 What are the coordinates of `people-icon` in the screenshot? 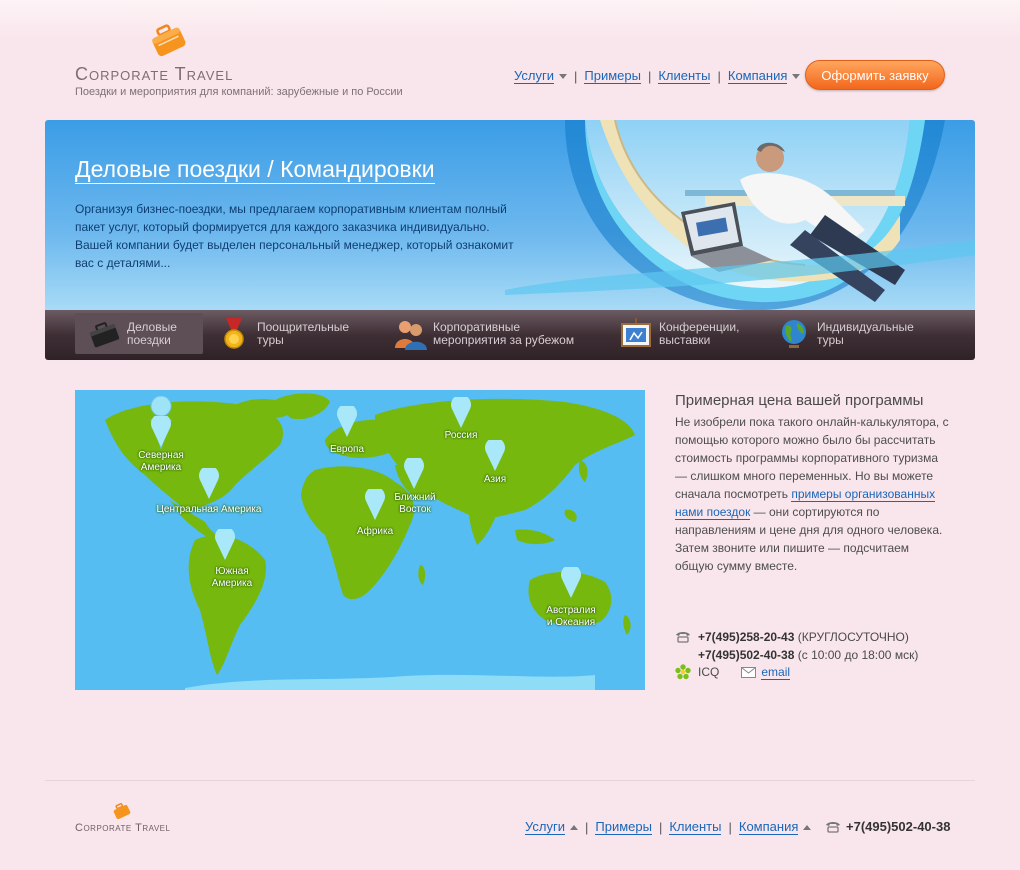 It's located at (410, 334).